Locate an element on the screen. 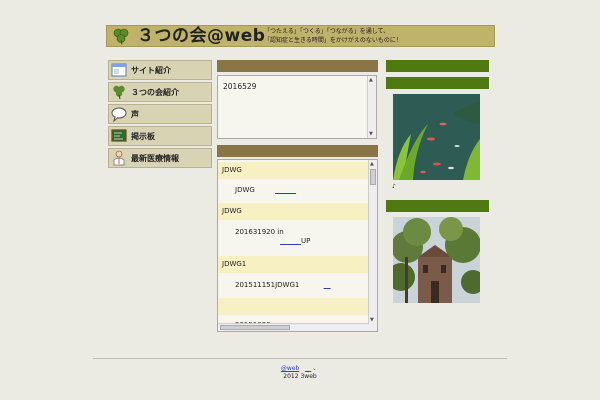  feed-row-text: 201631920 in is located at coordinates (259, 232).